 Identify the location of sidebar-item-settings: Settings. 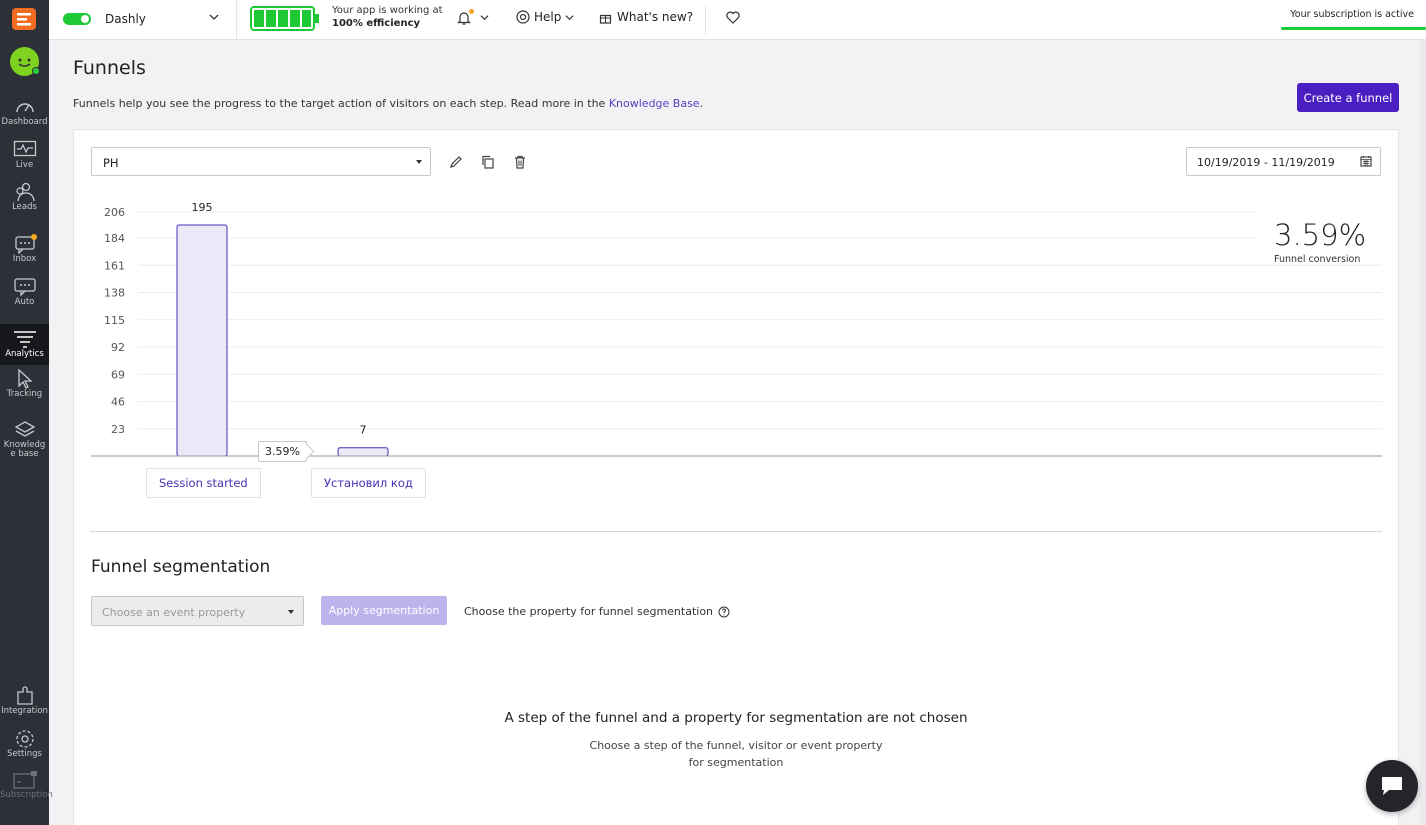
(24, 744).